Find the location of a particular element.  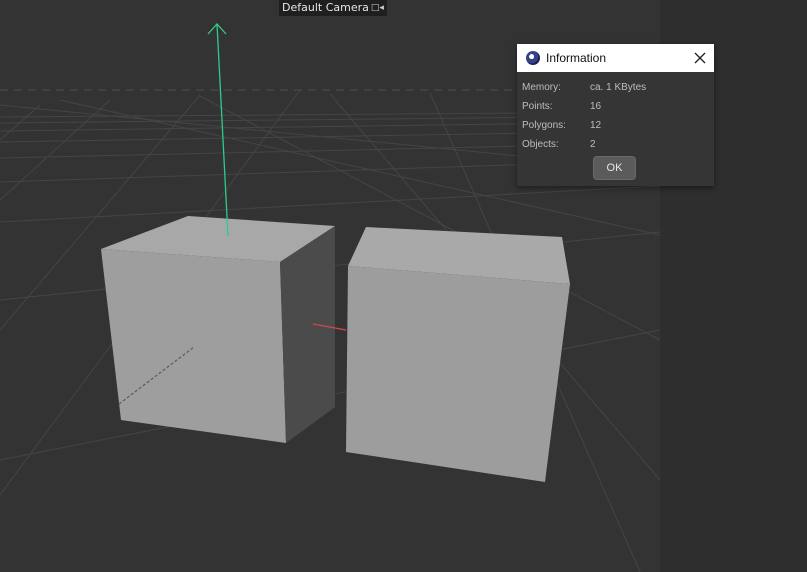

cube-left is located at coordinates (218, 329).